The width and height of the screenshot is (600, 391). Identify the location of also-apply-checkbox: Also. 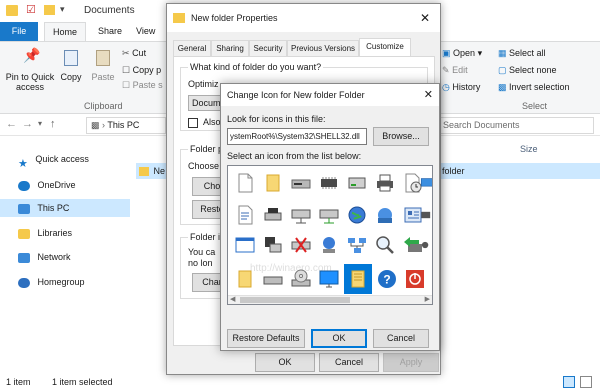
(204, 122).